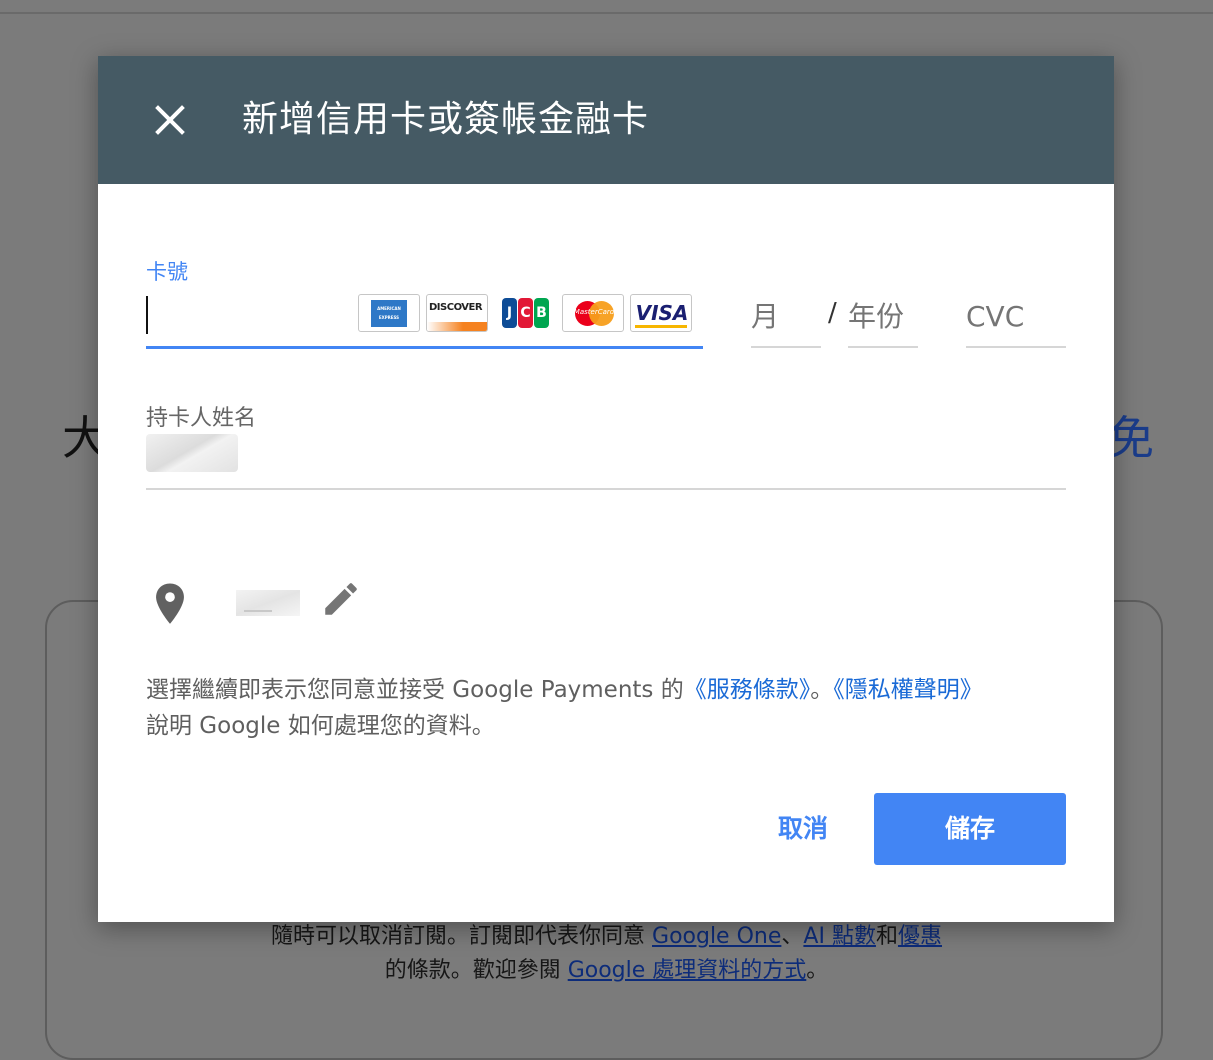 Image resolution: width=1213 pixels, height=1060 pixels. I want to click on footer-text-line2: 的條款。歡迎參閱, so click(476, 970).